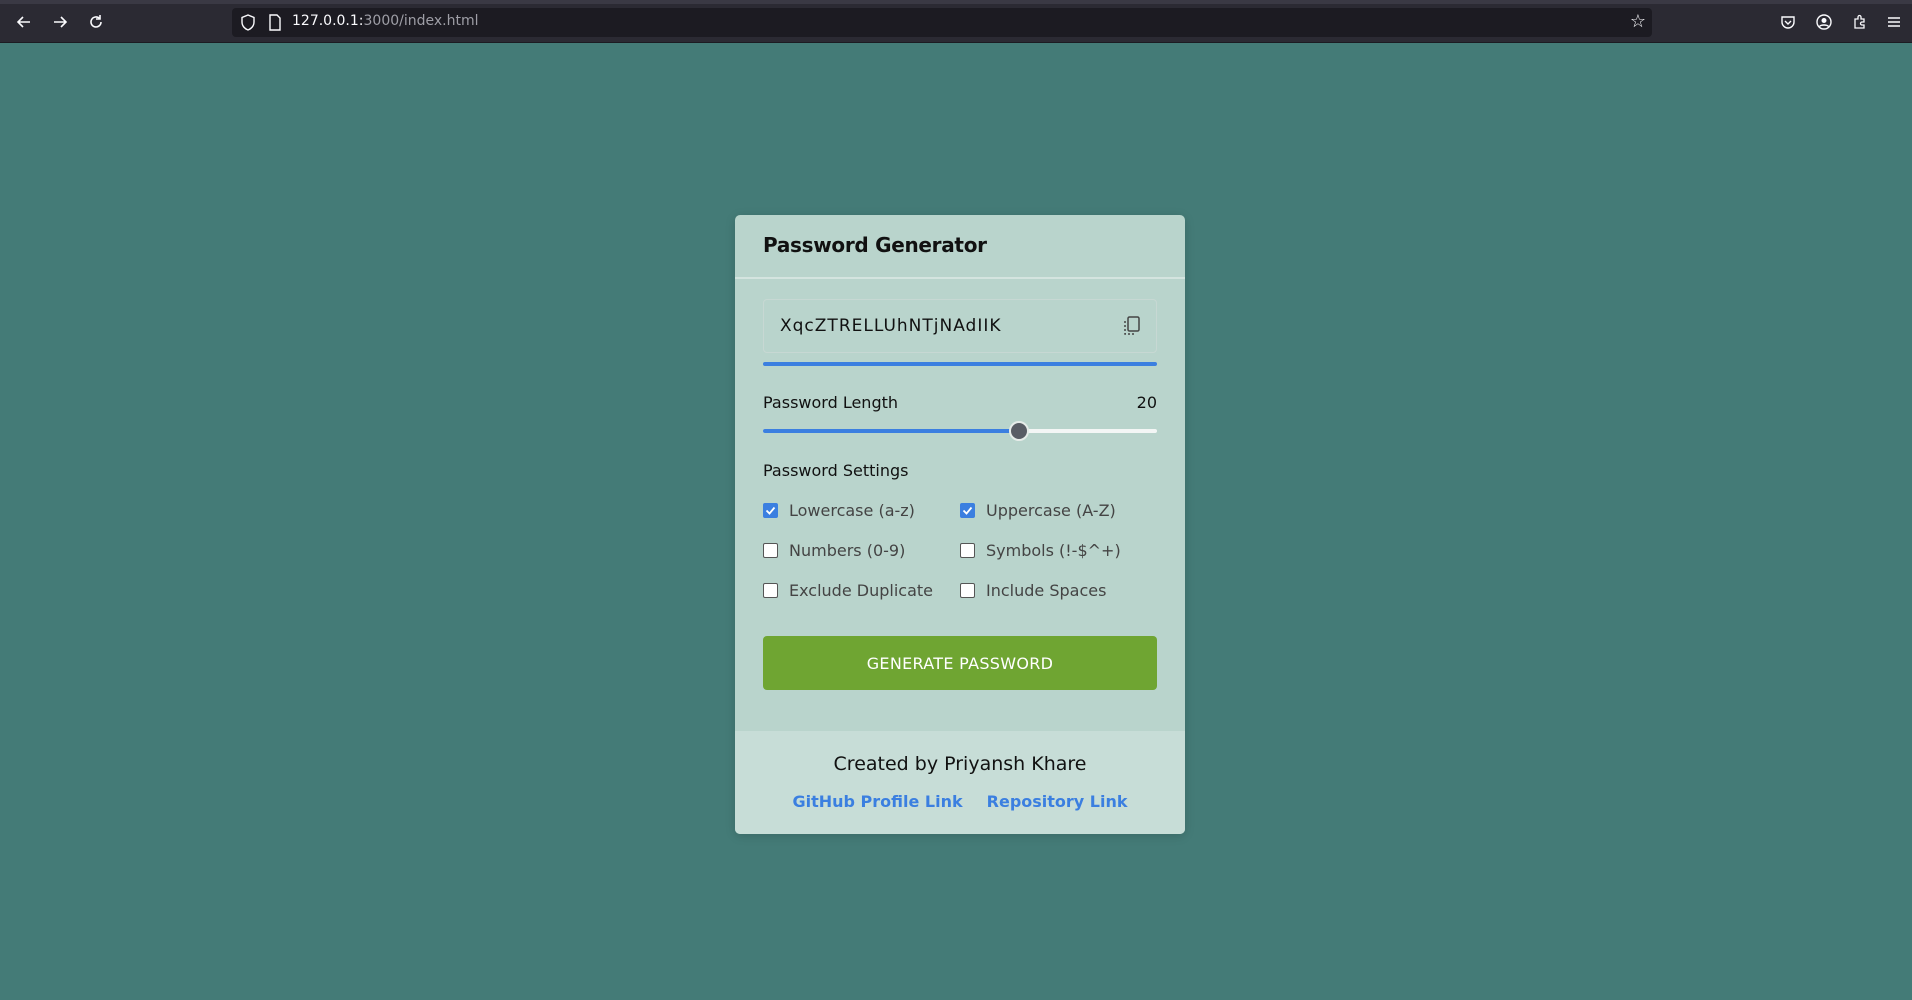  What do you see at coordinates (328, 21) in the screenshot?
I see `url-host: 127.0.0.1:` at bounding box center [328, 21].